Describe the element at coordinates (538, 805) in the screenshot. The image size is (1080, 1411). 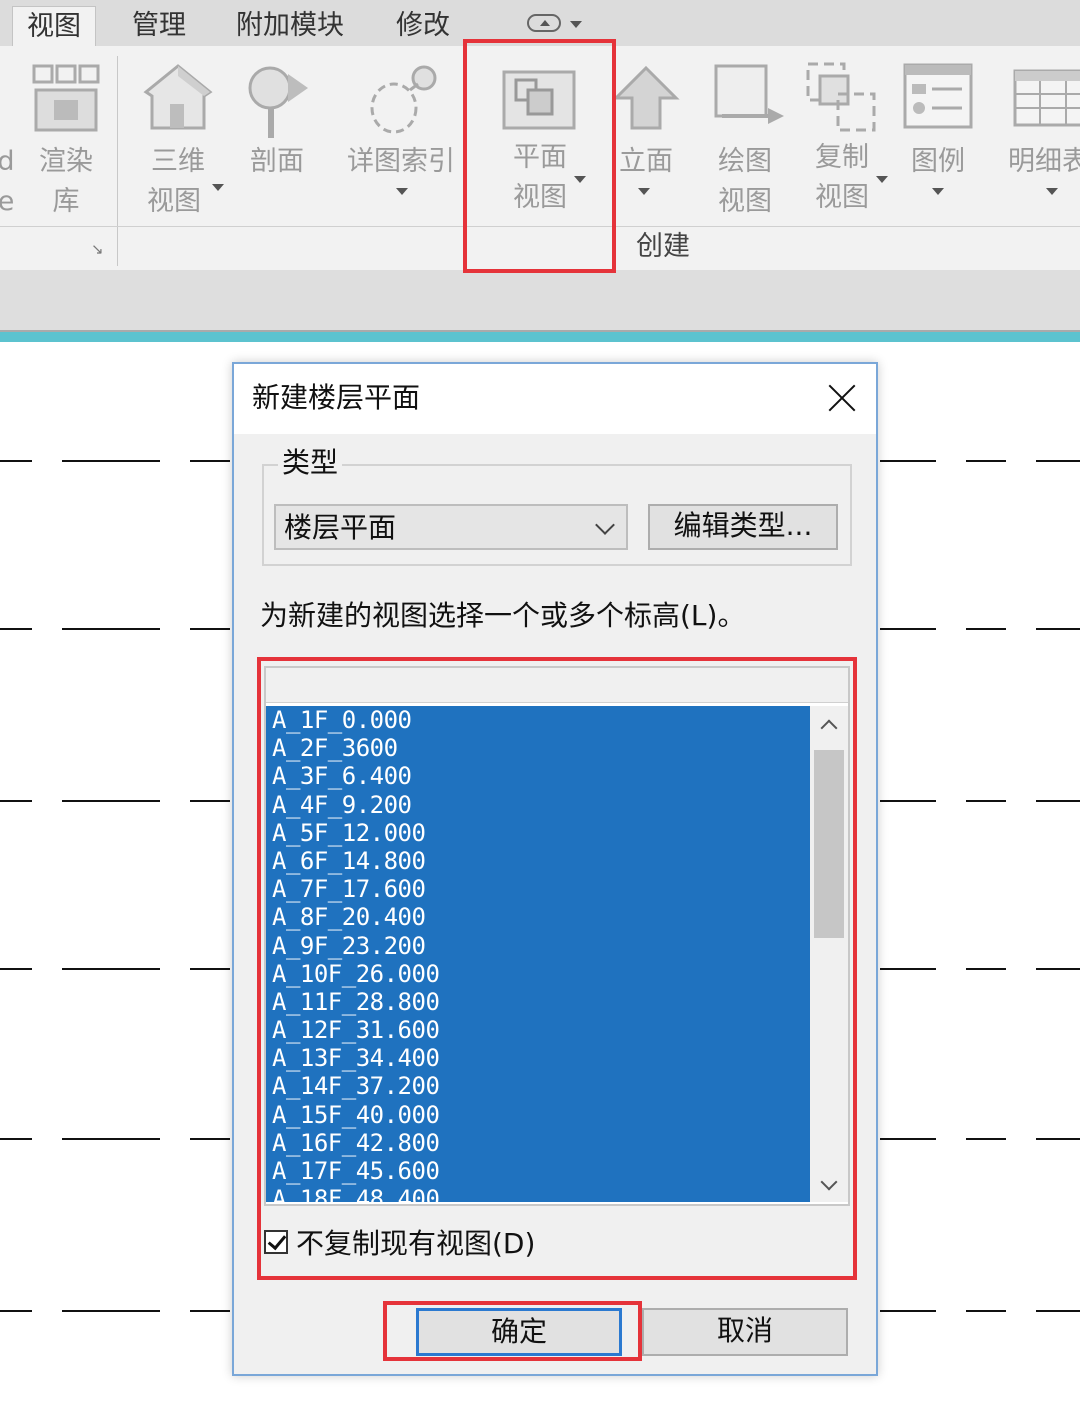
I see `level-list-item: A_4F_9.200` at that location.